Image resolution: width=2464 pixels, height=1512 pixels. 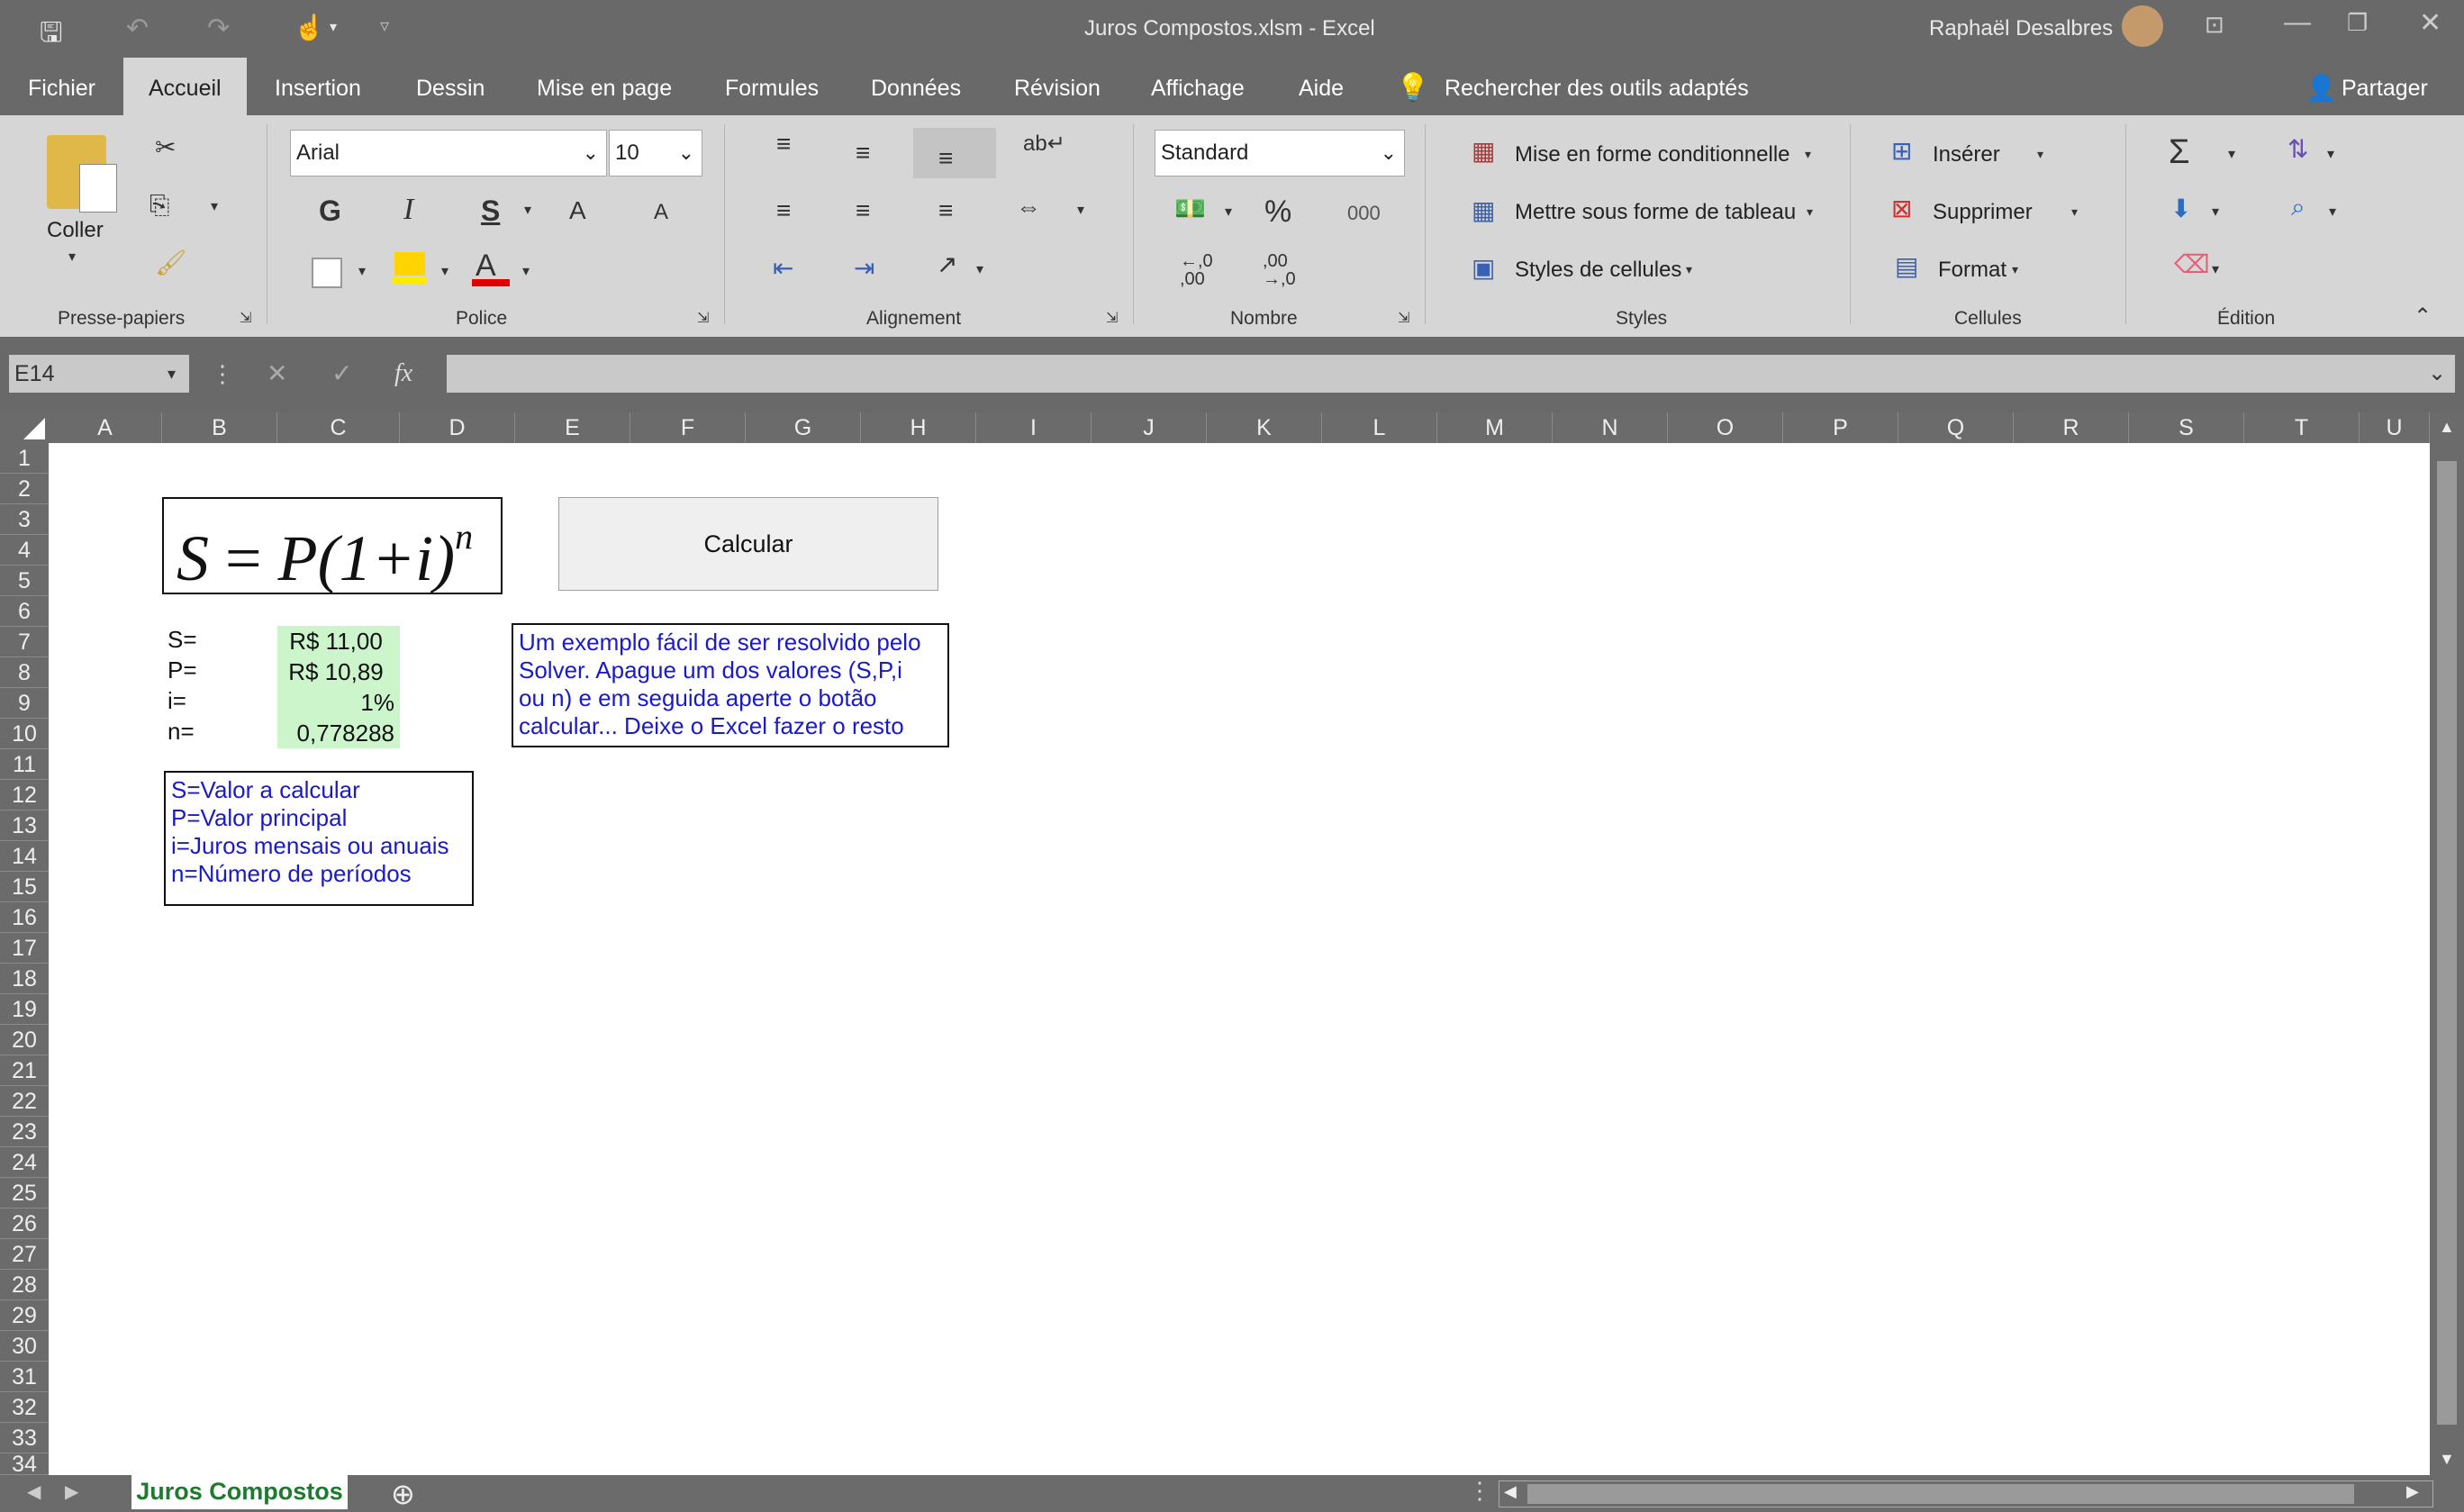 What do you see at coordinates (2297, 149) in the screenshot?
I see `sort-filter-icon: ⇅` at bounding box center [2297, 149].